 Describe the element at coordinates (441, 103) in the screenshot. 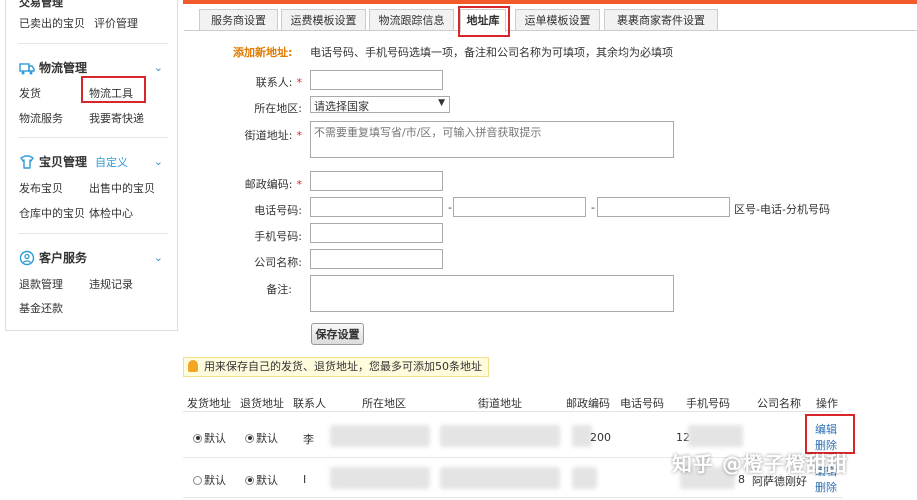

I see `dropdown-arrow-icon: ▼` at that location.